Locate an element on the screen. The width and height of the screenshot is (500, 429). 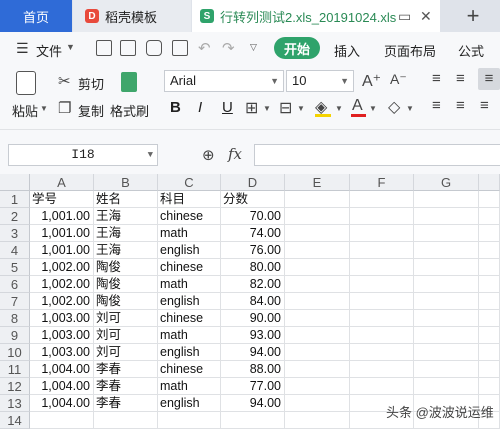
row-header: 13 is located at coordinates (15, 403).